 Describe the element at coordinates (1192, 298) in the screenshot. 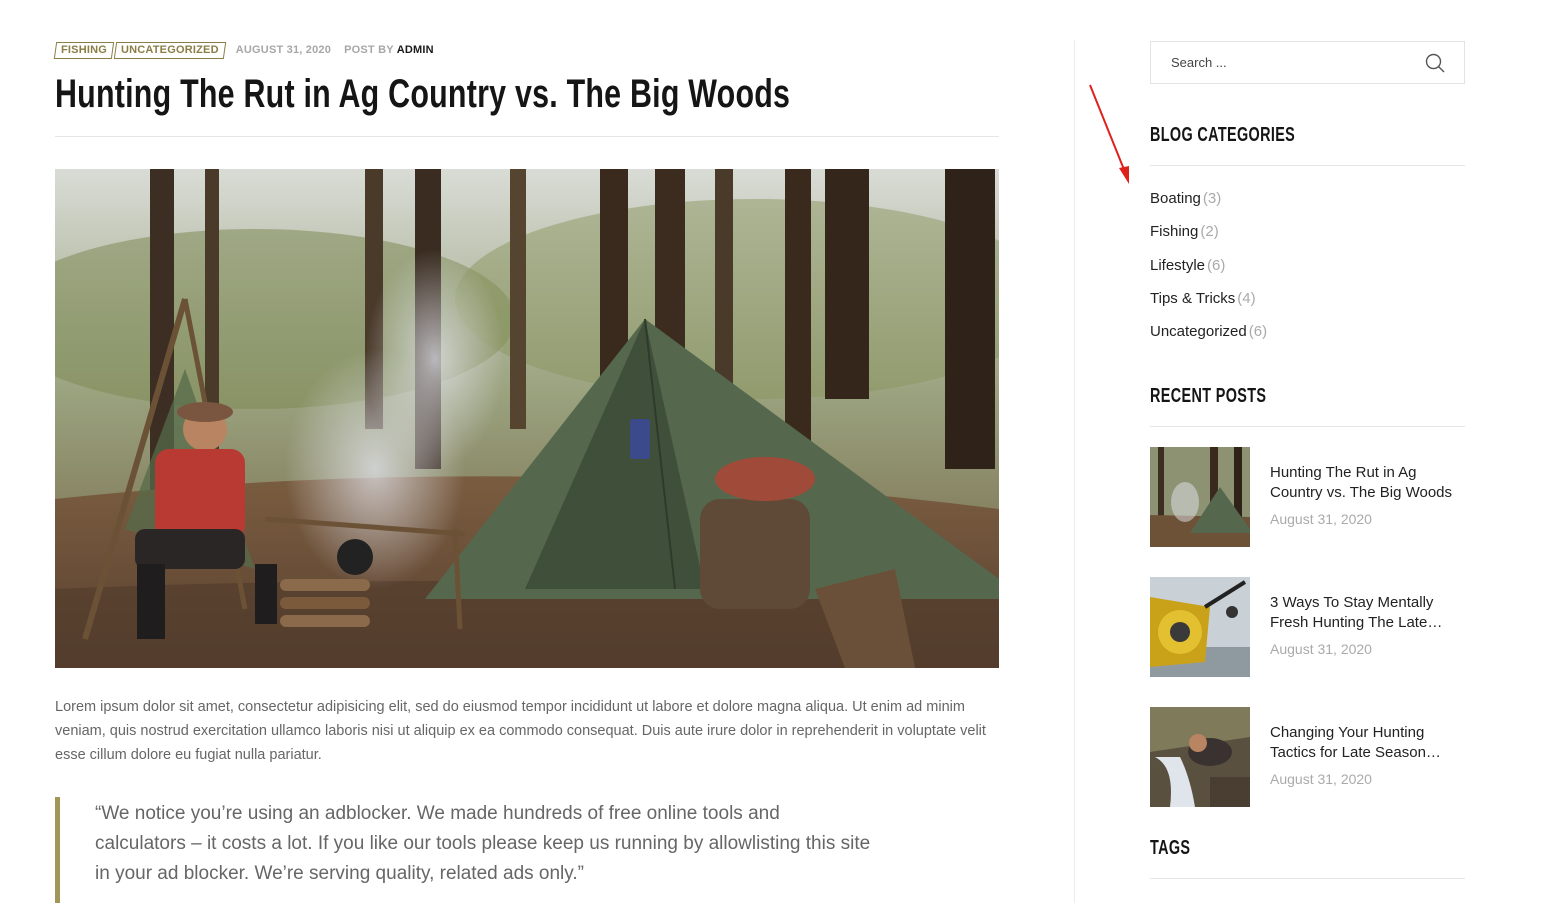

I see `category-link-tips-tricks: Tips & Tricks` at that location.